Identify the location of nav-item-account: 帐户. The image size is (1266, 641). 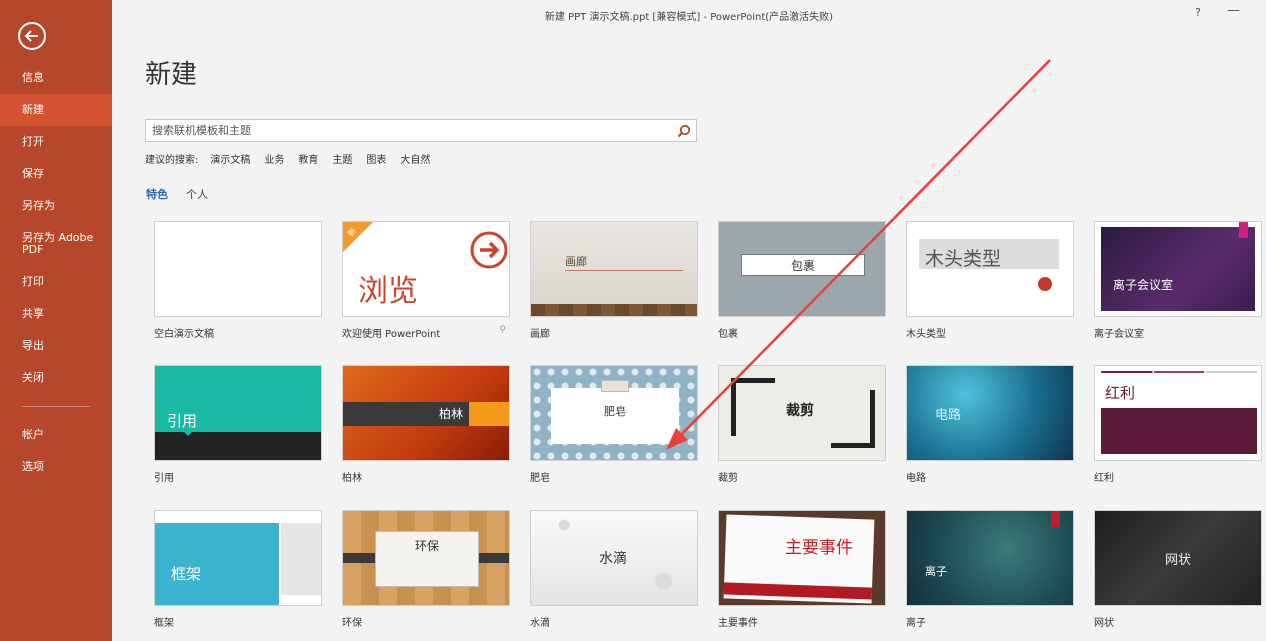
(56, 435).